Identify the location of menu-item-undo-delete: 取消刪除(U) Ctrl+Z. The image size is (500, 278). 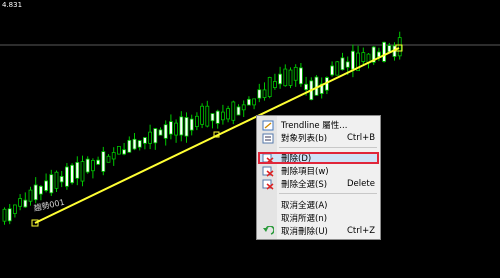
(318, 231).